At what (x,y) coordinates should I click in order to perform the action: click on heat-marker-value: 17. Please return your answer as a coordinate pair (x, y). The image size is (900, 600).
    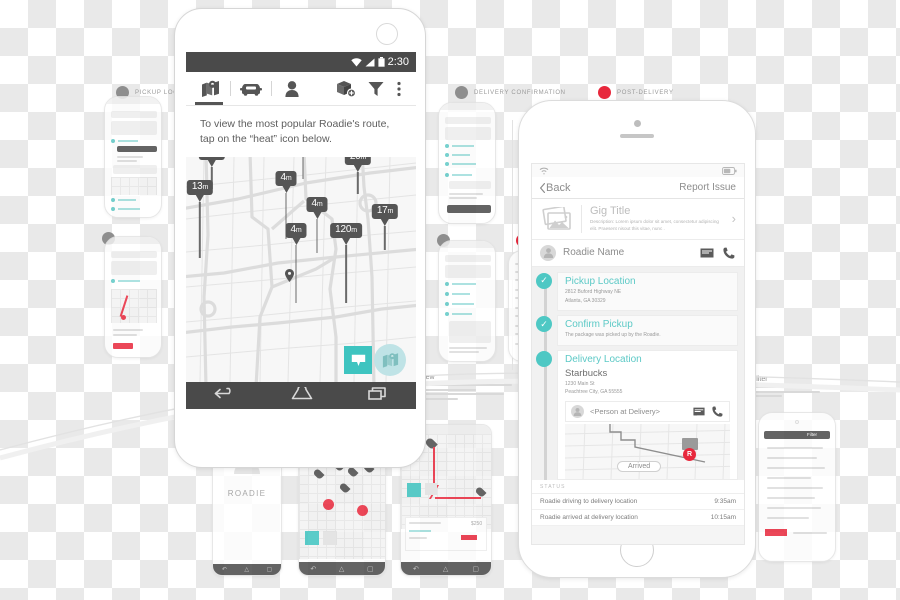
    Looking at the image, I should click on (382, 211).